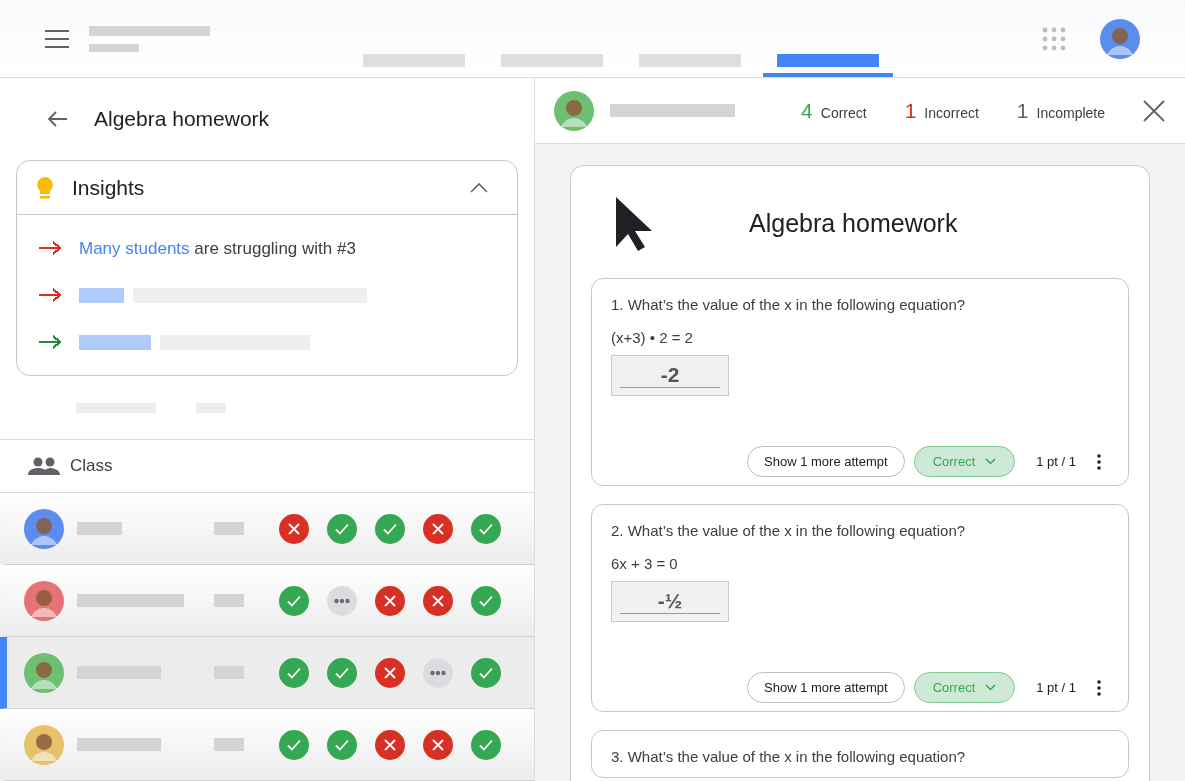 The width and height of the screenshot is (1185, 781). I want to click on equation-text: 6x + 3 = 0, so click(645, 563).